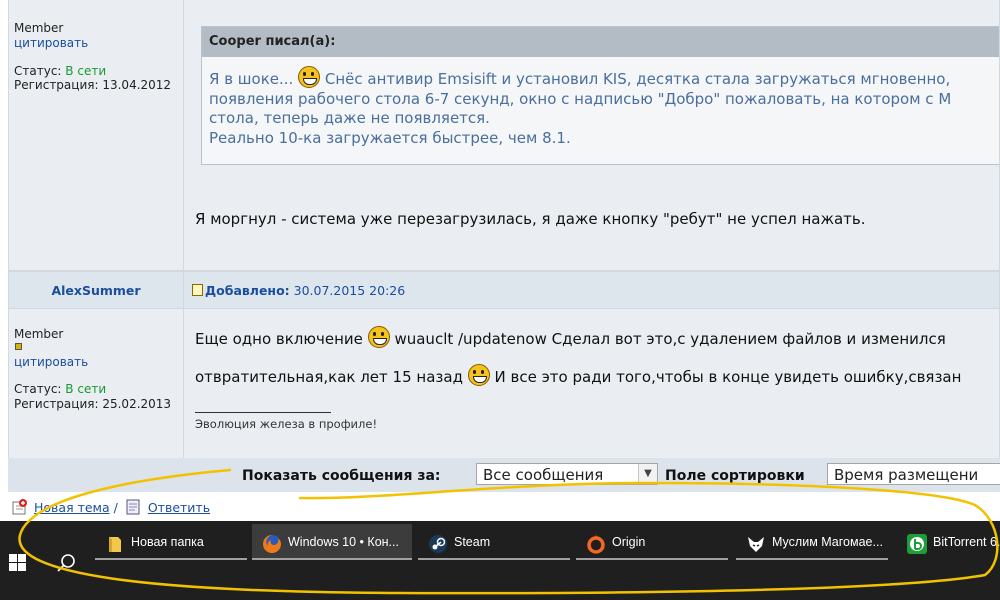  What do you see at coordinates (167, 542) in the screenshot?
I see `taskbar-item-label: Новая папка` at bounding box center [167, 542].